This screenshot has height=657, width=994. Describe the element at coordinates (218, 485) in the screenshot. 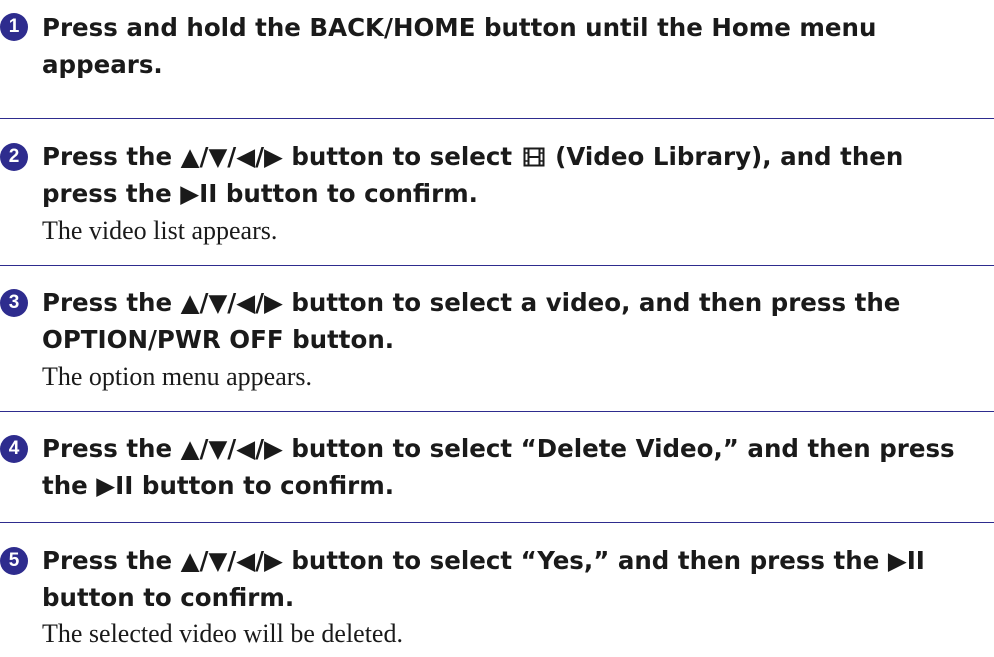

I see `step-4-instruction-line-2: the ▶II button to confirm.` at that location.